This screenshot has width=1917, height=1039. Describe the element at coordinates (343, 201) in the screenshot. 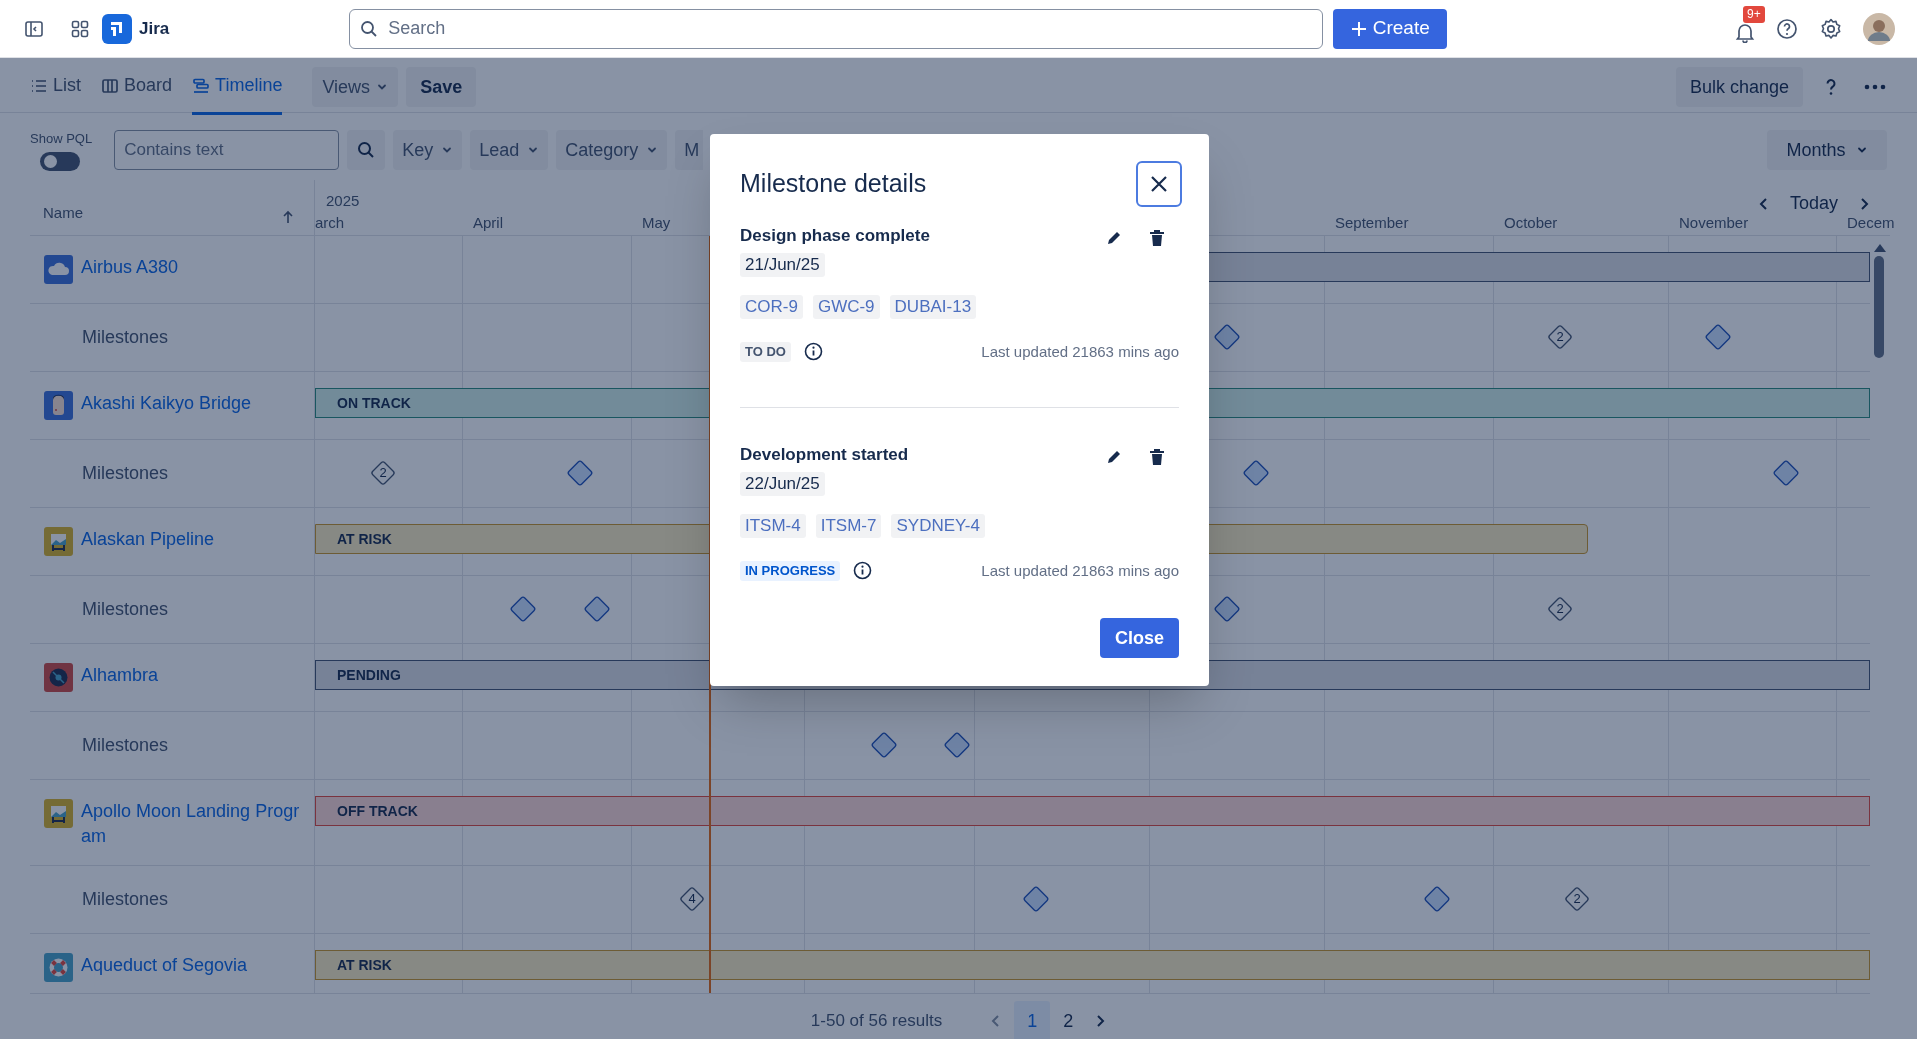

I see `year-label: 2025` at that location.